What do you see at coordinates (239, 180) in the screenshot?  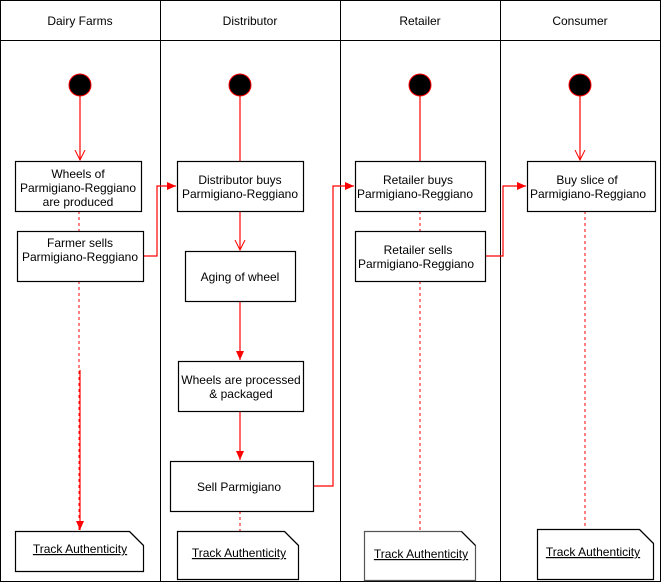 I see `svg-text: Distributor buys` at bounding box center [239, 180].